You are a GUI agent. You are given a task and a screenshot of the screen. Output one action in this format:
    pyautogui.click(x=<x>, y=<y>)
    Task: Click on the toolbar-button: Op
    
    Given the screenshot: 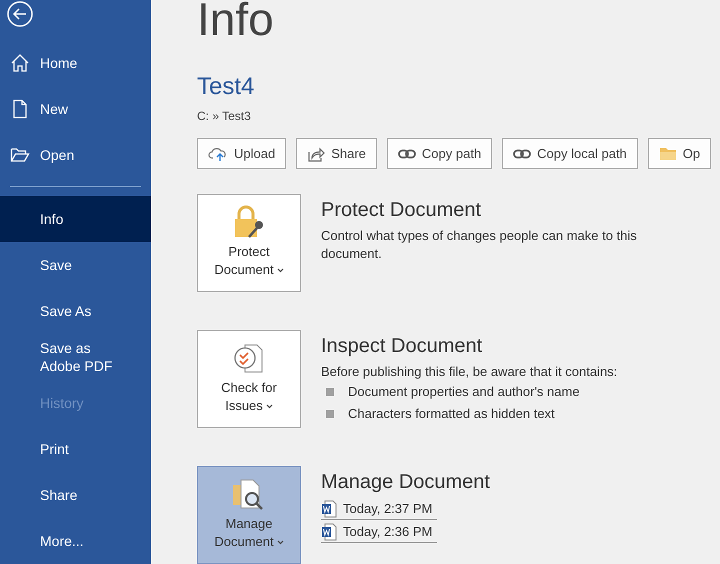 What is the action you would take?
    pyautogui.click(x=680, y=153)
    